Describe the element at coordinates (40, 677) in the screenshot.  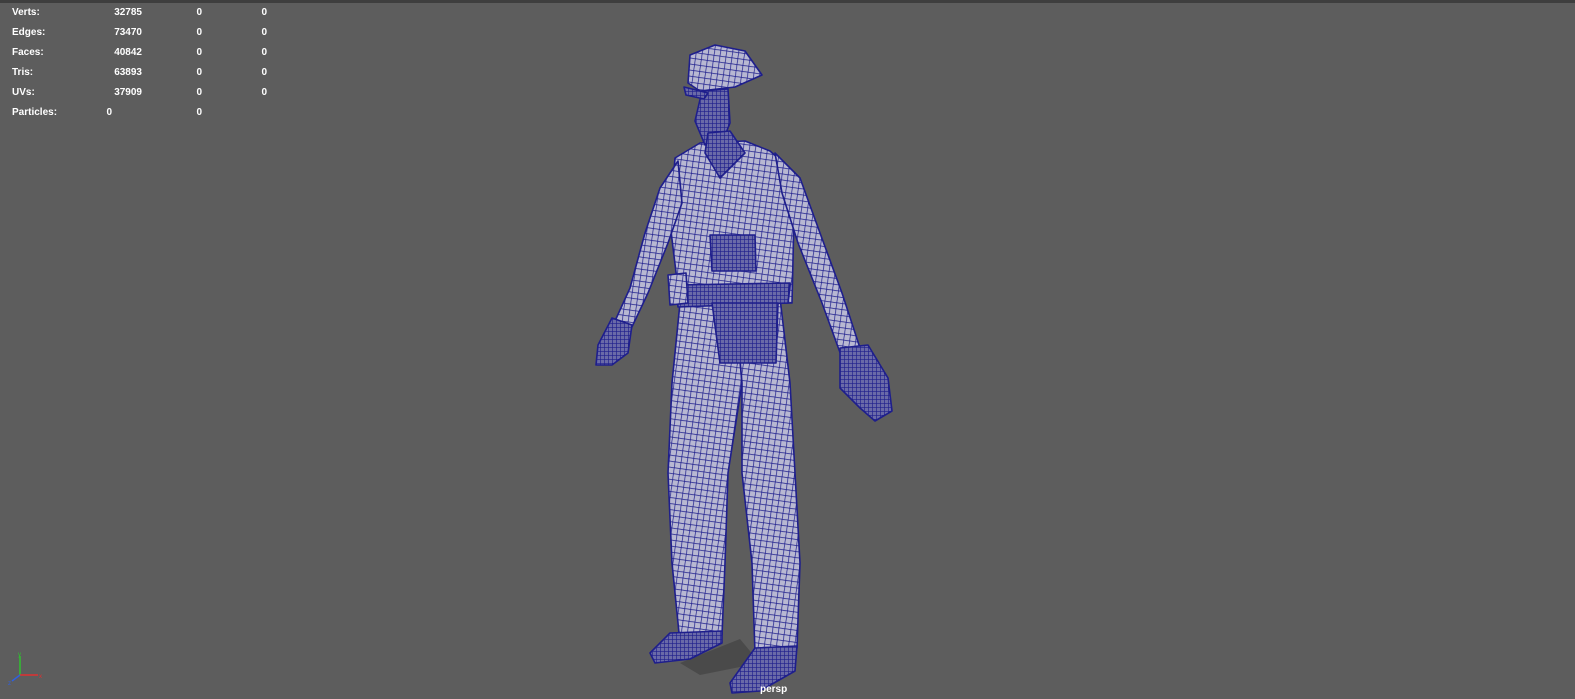
I see `svg-text: x` at that location.